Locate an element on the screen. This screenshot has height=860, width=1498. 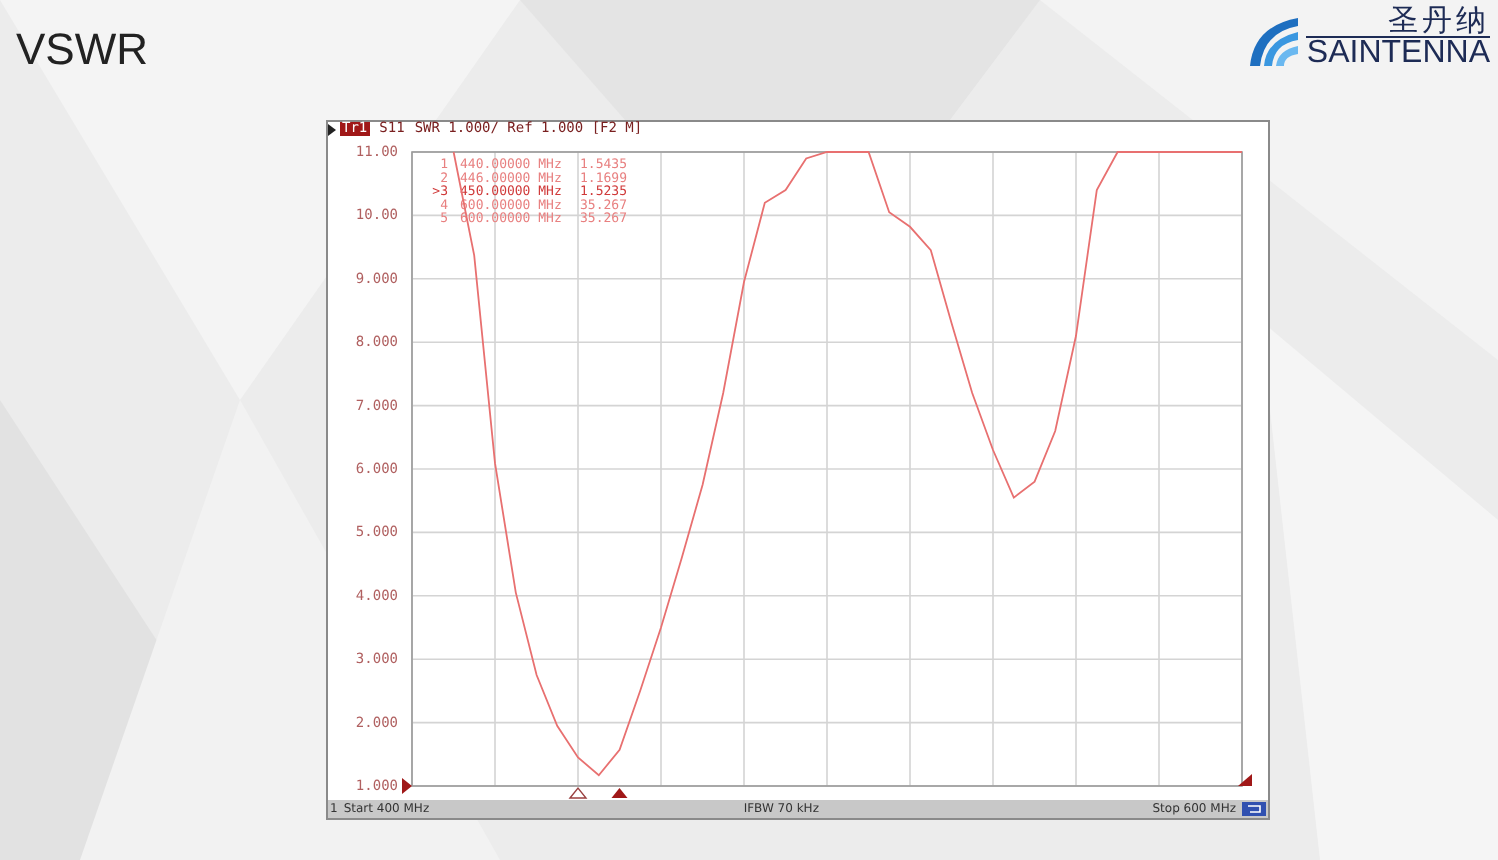
play-arrow-icon is located at coordinates (332, 129).